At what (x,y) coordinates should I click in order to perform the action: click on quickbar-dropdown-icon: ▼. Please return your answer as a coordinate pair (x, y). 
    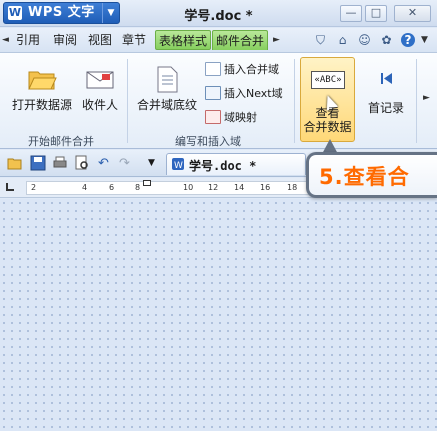
    Looking at the image, I should click on (151, 163).